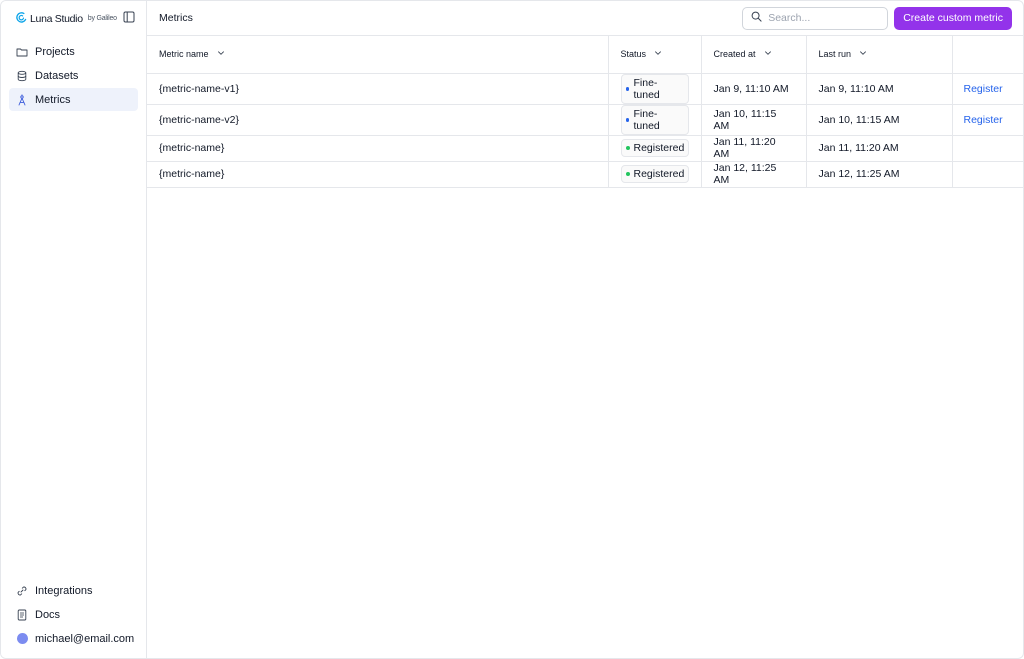 This screenshot has width=1024, height=659. What do you see at coordinates (56, 18) in the screenshot?
I see `brand-name: Luna Studio` at bounding box center [56, 18].